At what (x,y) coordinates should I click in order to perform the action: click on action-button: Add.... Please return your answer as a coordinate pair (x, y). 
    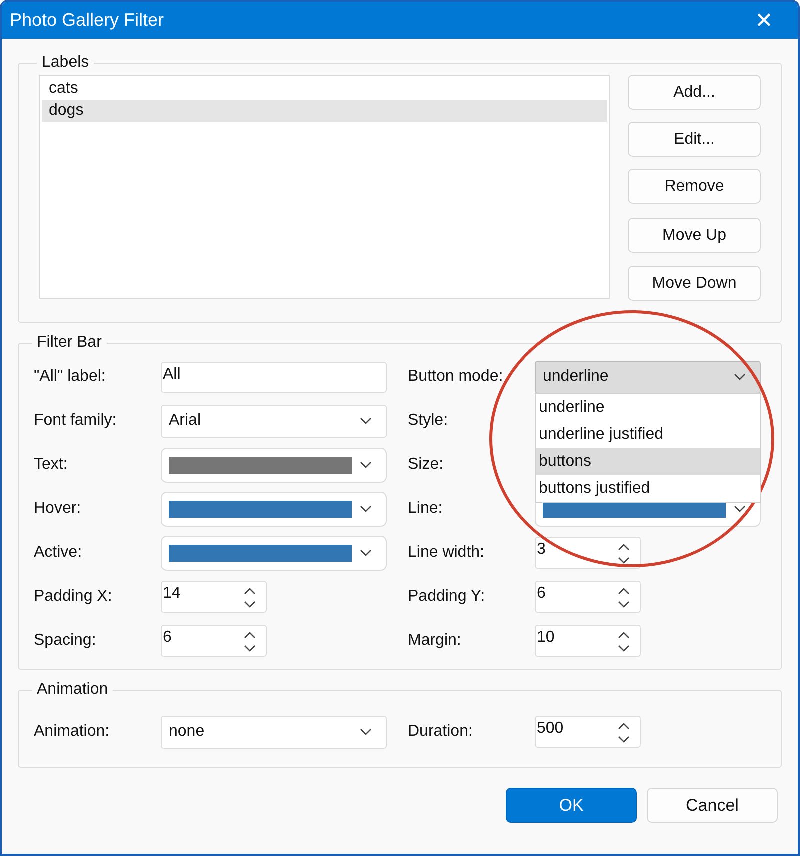
    Looking at the image, I should click on (694, 92).